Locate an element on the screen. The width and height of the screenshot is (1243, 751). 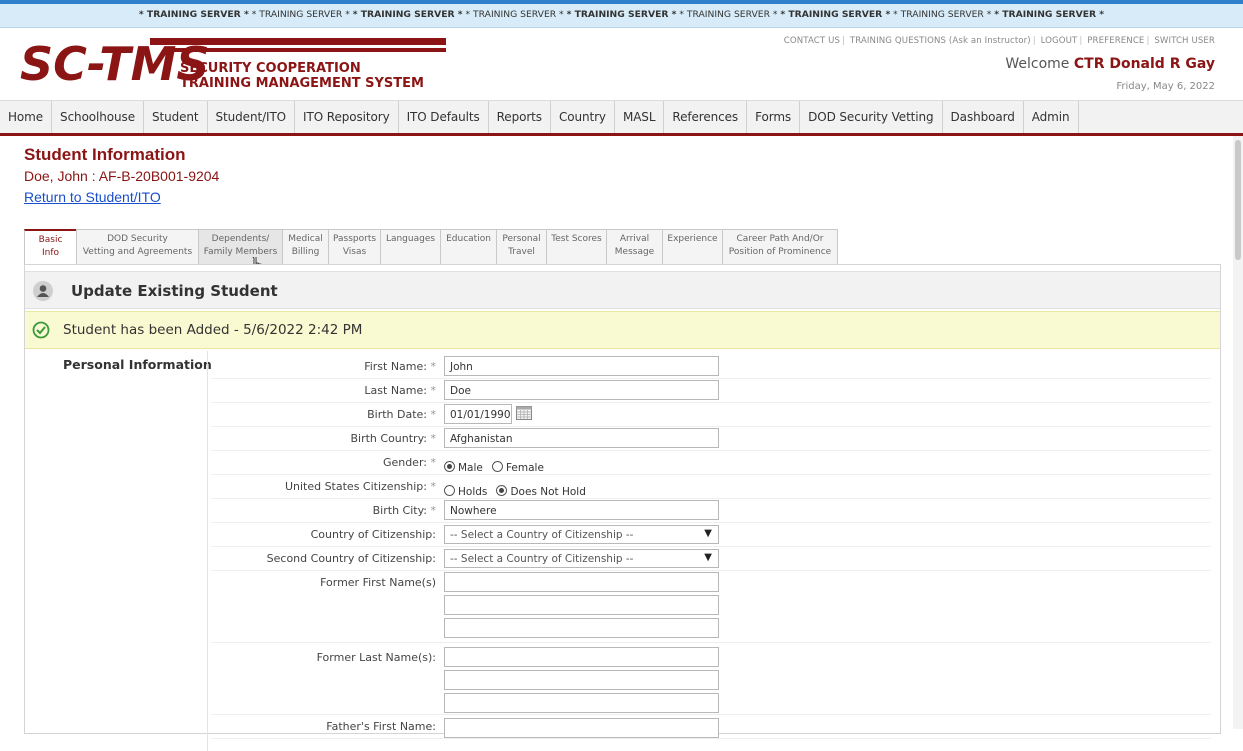
logout-link: LOGOUT is located at coordinates (1059, 41).